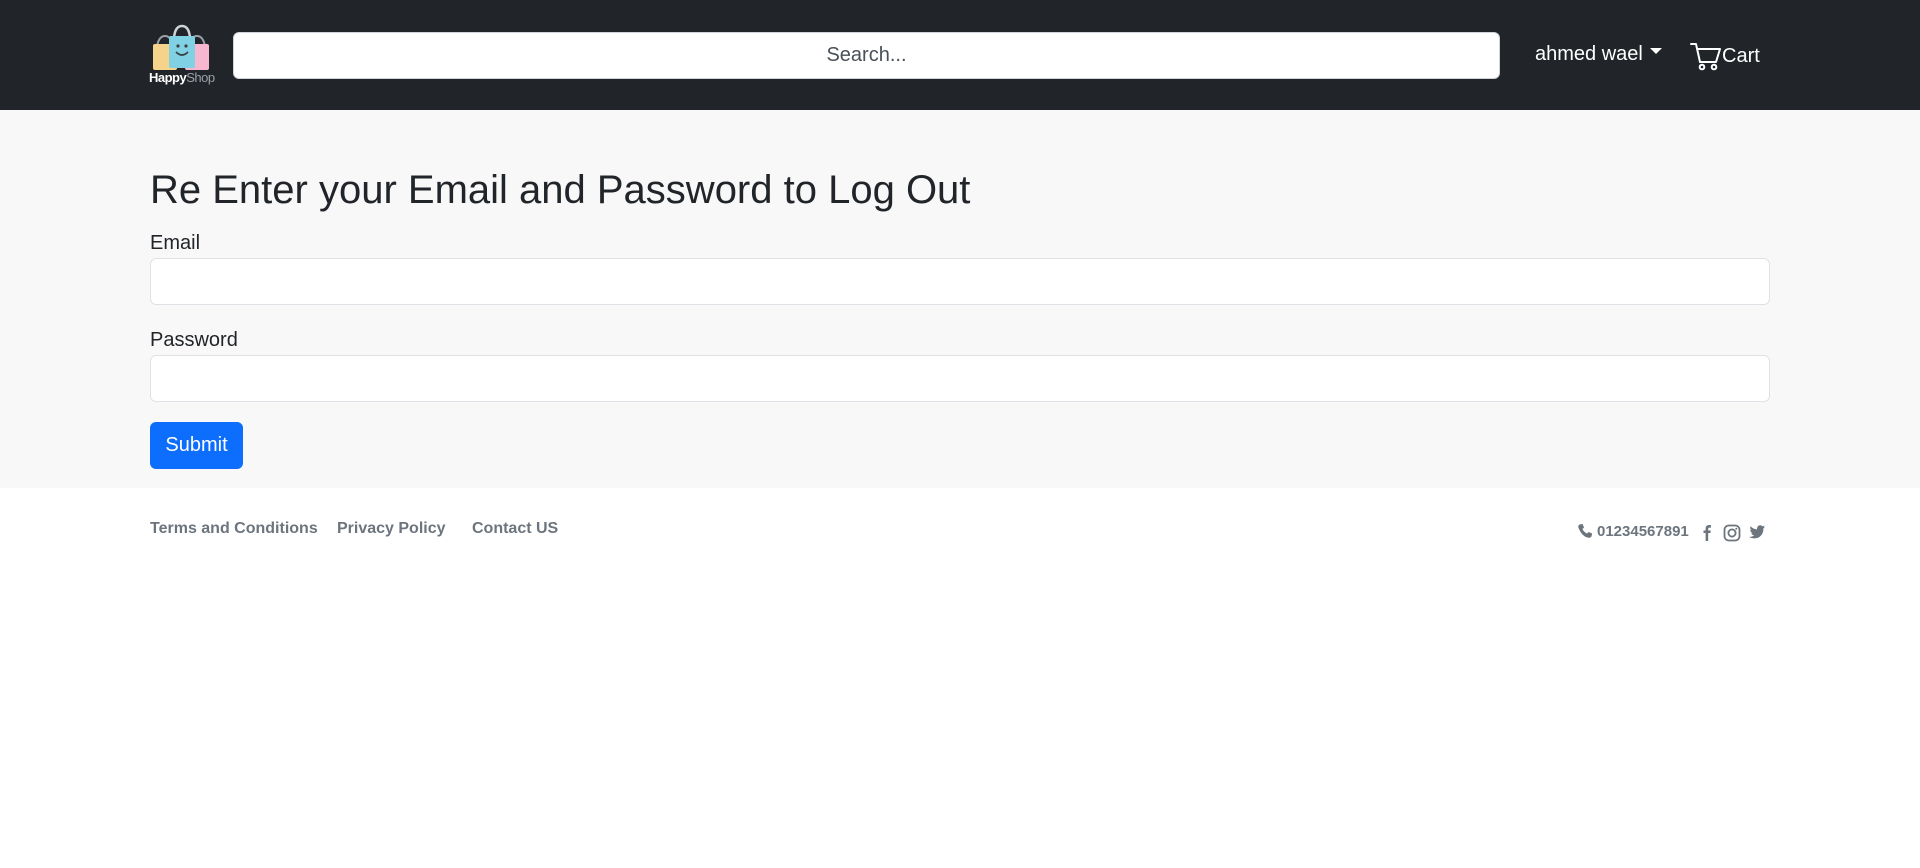  I want to click on instagram-icon, so click(1732, 533).